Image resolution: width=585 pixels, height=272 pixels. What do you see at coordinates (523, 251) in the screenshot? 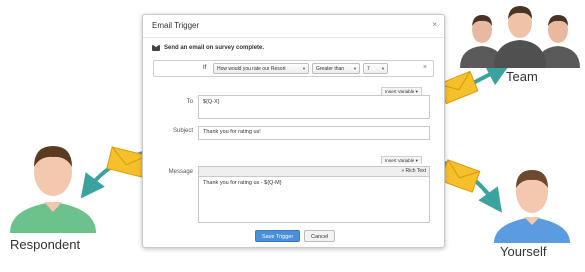
I see `yourself-caption: Yourself` at bounding box center [523, 251].